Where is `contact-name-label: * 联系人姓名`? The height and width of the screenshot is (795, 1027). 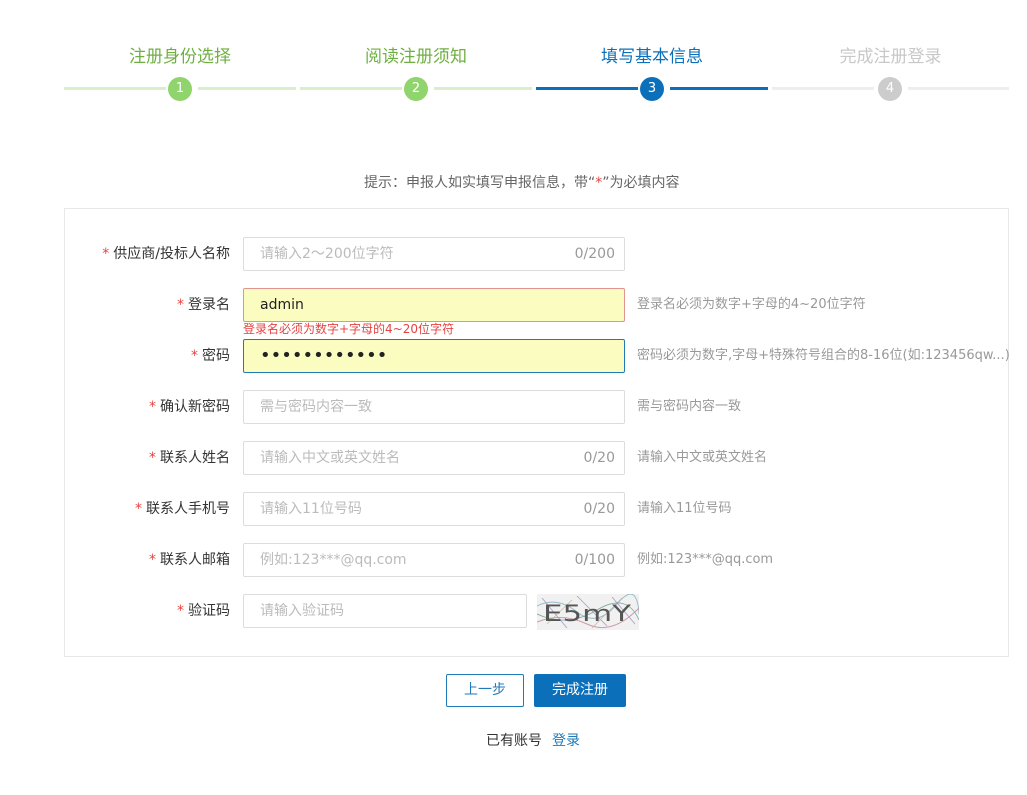
contact-name-label: * 联系人姓名 is located at coordinates (189, 458).